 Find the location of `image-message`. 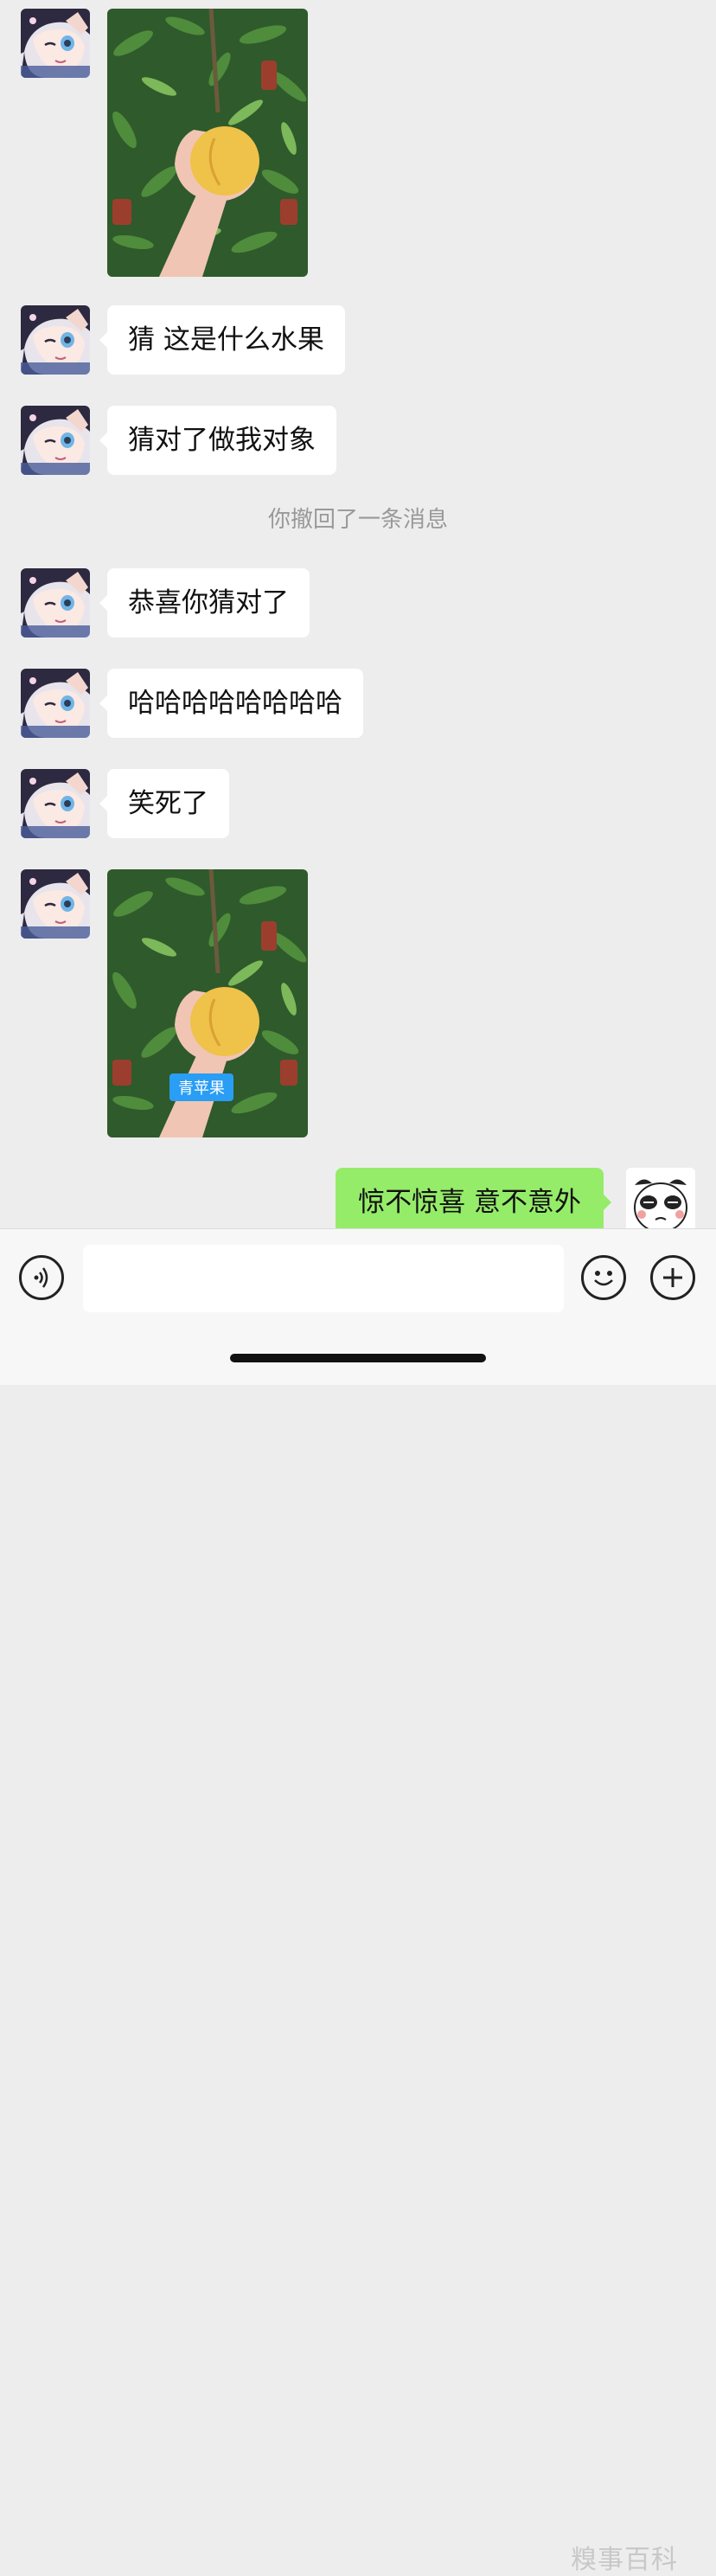

image-message is located at coordinates (207, 143).